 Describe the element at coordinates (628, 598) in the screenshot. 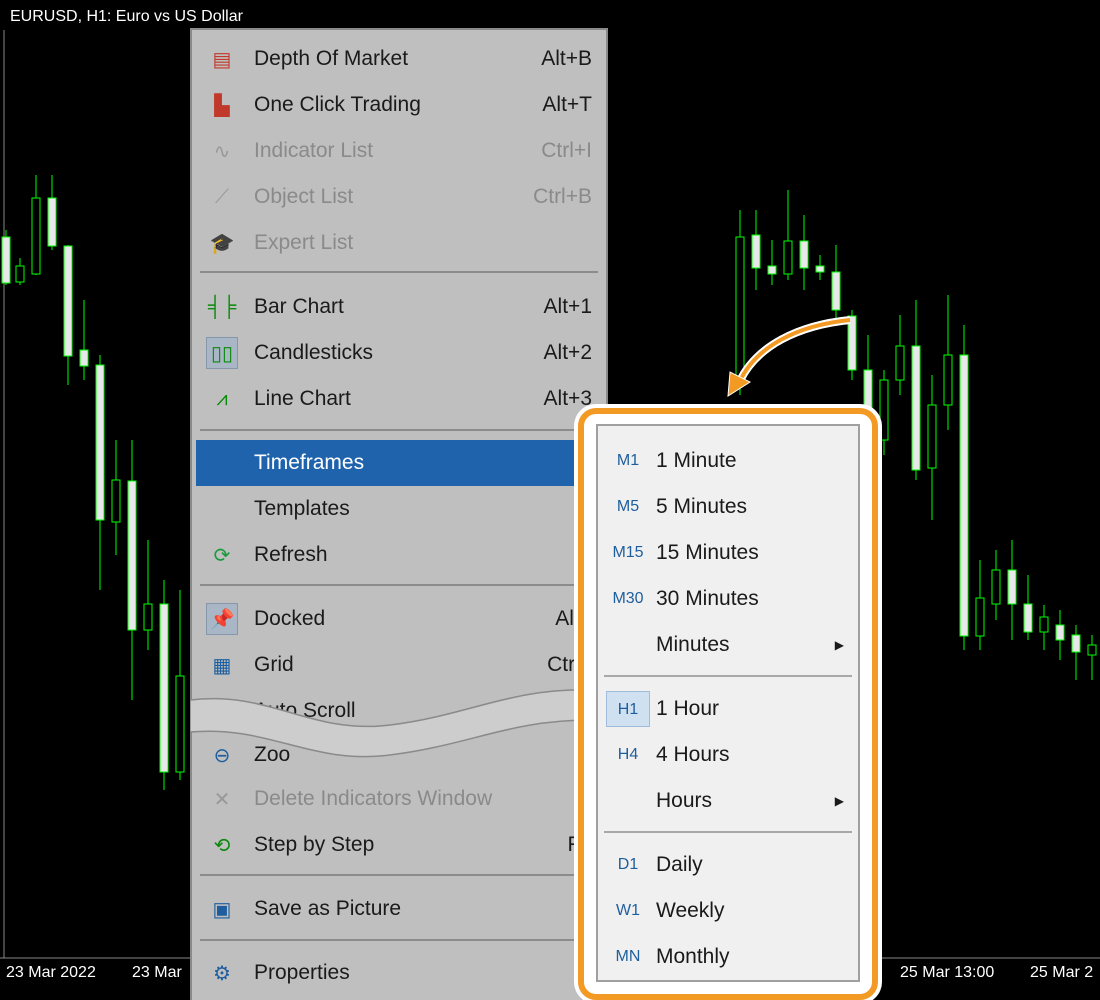

I see `timeframe-abbr-icon: M30` at that location.